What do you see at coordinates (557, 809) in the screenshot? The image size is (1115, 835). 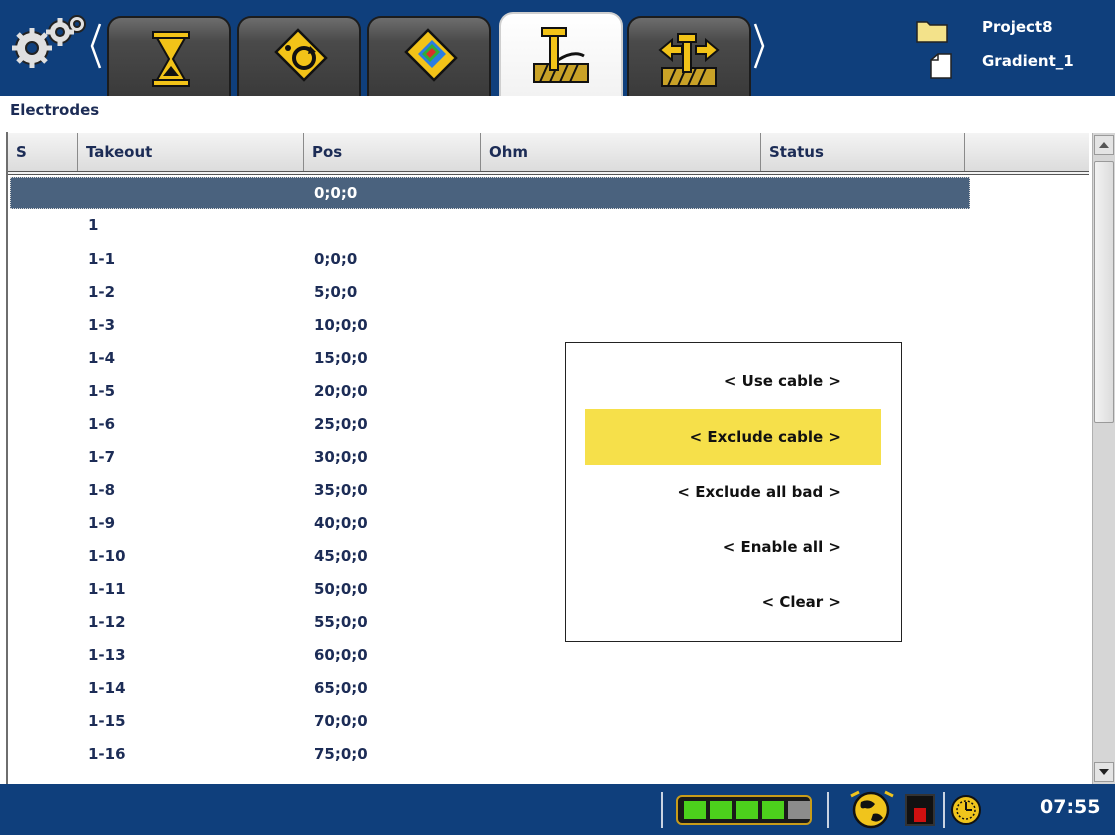 I see `status-bar: 07:55` at bounding box center [557, 809].